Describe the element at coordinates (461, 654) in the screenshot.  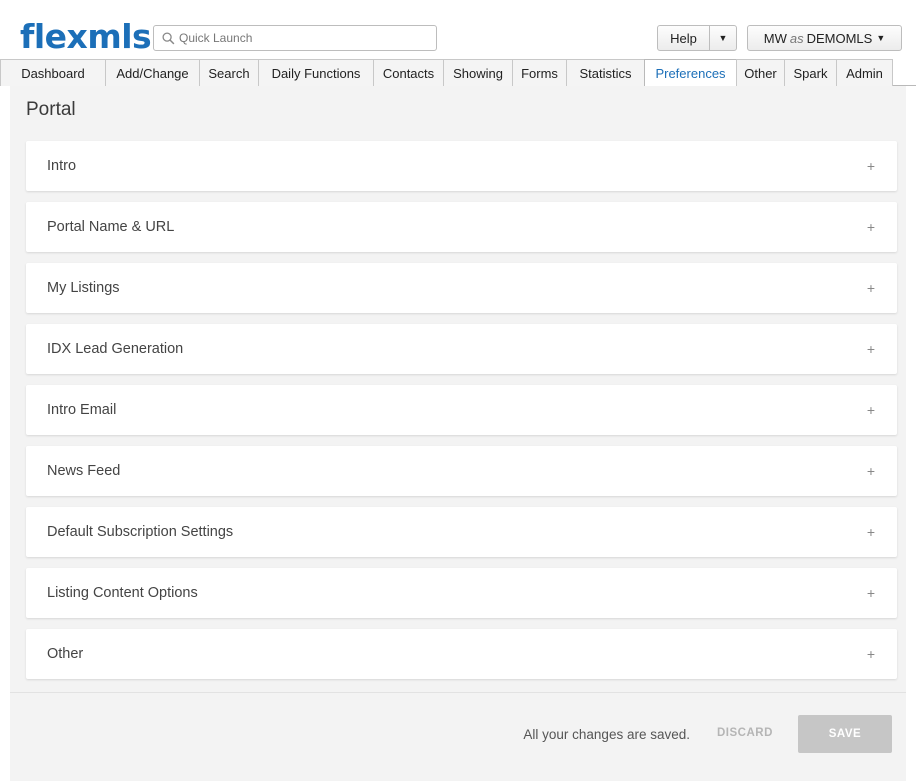
I see `panel-other: Other +` at that location.